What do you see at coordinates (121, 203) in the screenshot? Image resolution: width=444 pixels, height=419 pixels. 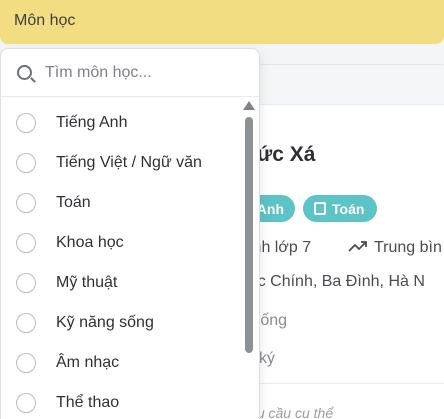 I see `subject-option: Toán` at bounding box center [121, 203].